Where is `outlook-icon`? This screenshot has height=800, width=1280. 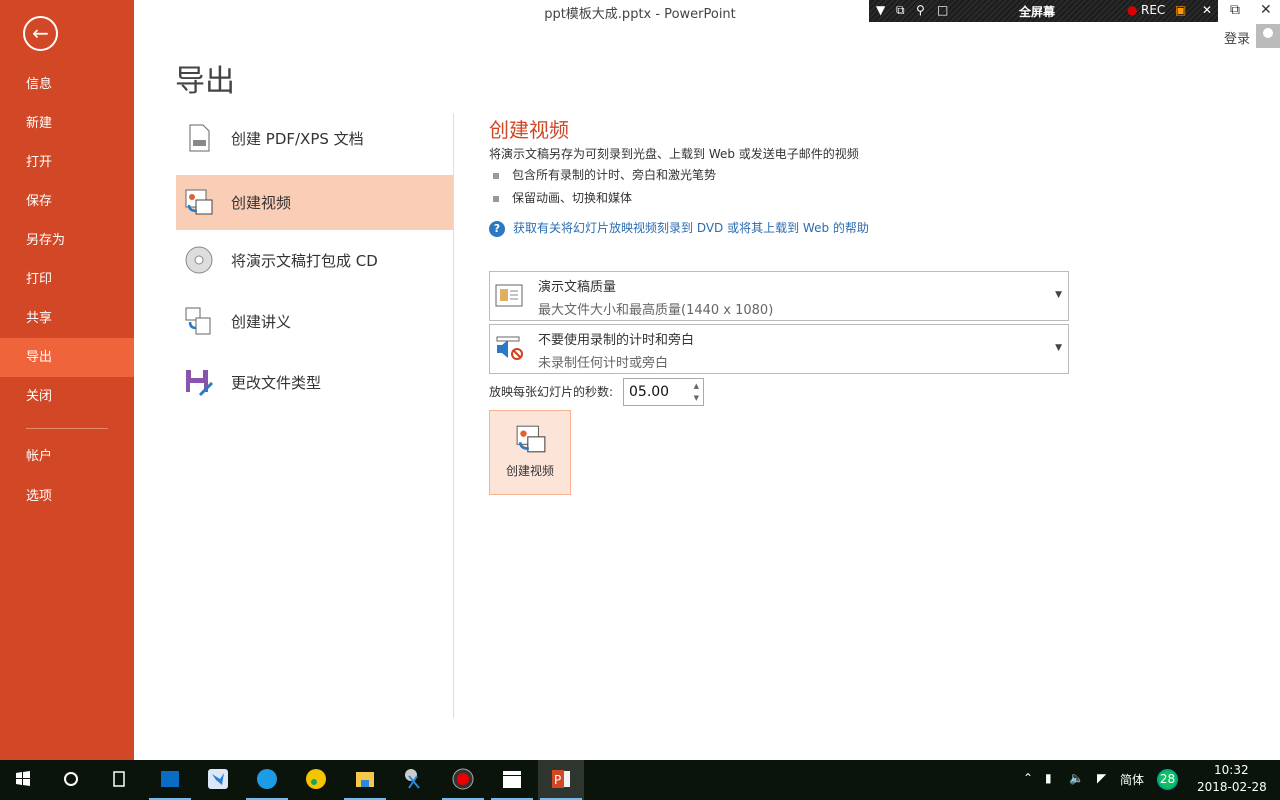
outlook-icon is located at coordinates (170, 779).